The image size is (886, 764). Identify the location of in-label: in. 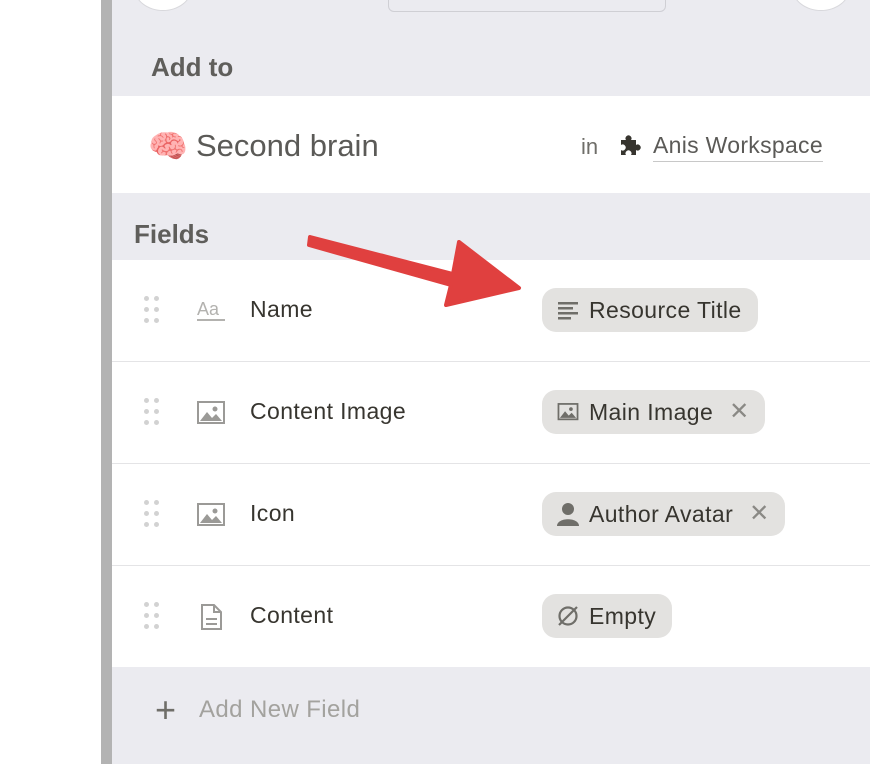
(590, 146).